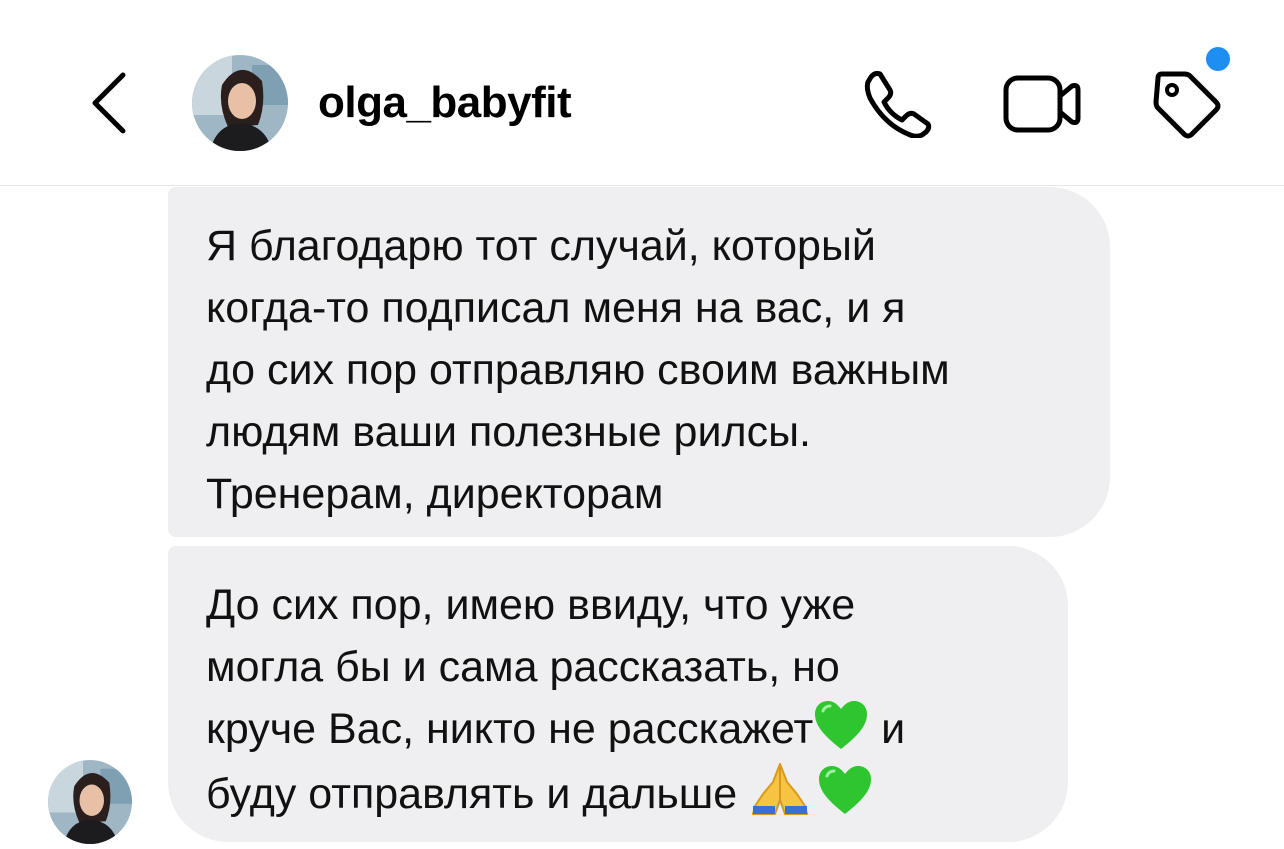  I want to click on chevron-left-icon, so click(109, 103).